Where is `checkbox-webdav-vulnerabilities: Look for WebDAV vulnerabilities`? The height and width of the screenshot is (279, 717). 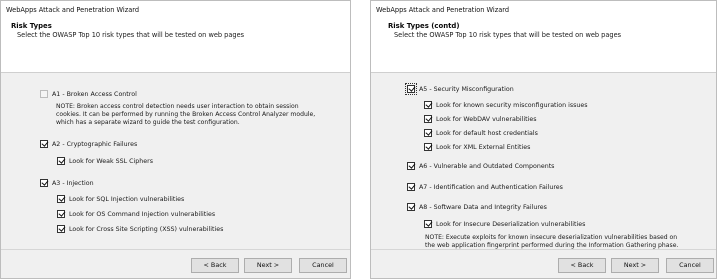
checkbox-webdav-vulnerabilities: Look for WebDAV vulnerabilities is located at coordinates (480, 119).